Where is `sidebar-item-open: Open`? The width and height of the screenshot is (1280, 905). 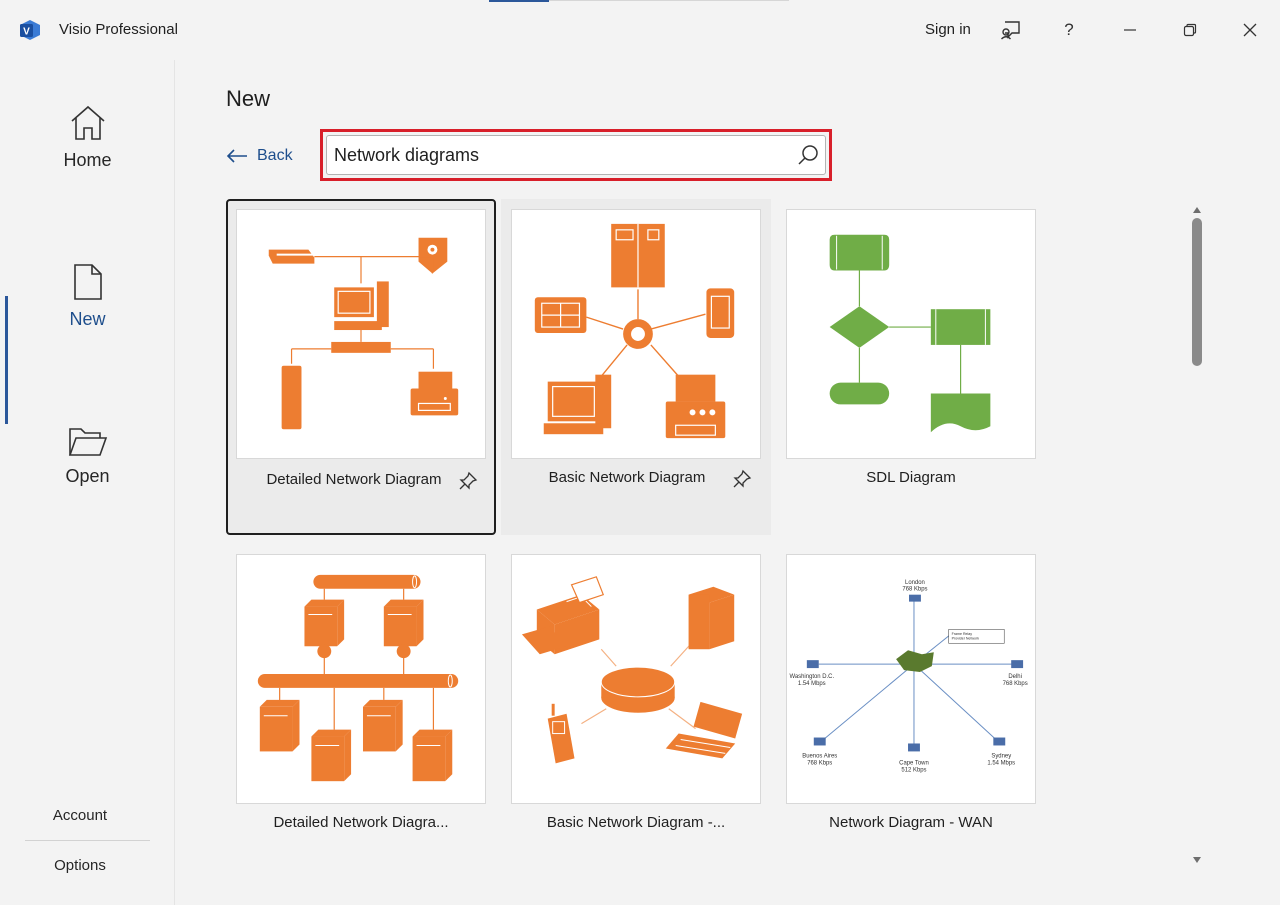 sidebar-item-open: Open is located at coordinates (87, 456).